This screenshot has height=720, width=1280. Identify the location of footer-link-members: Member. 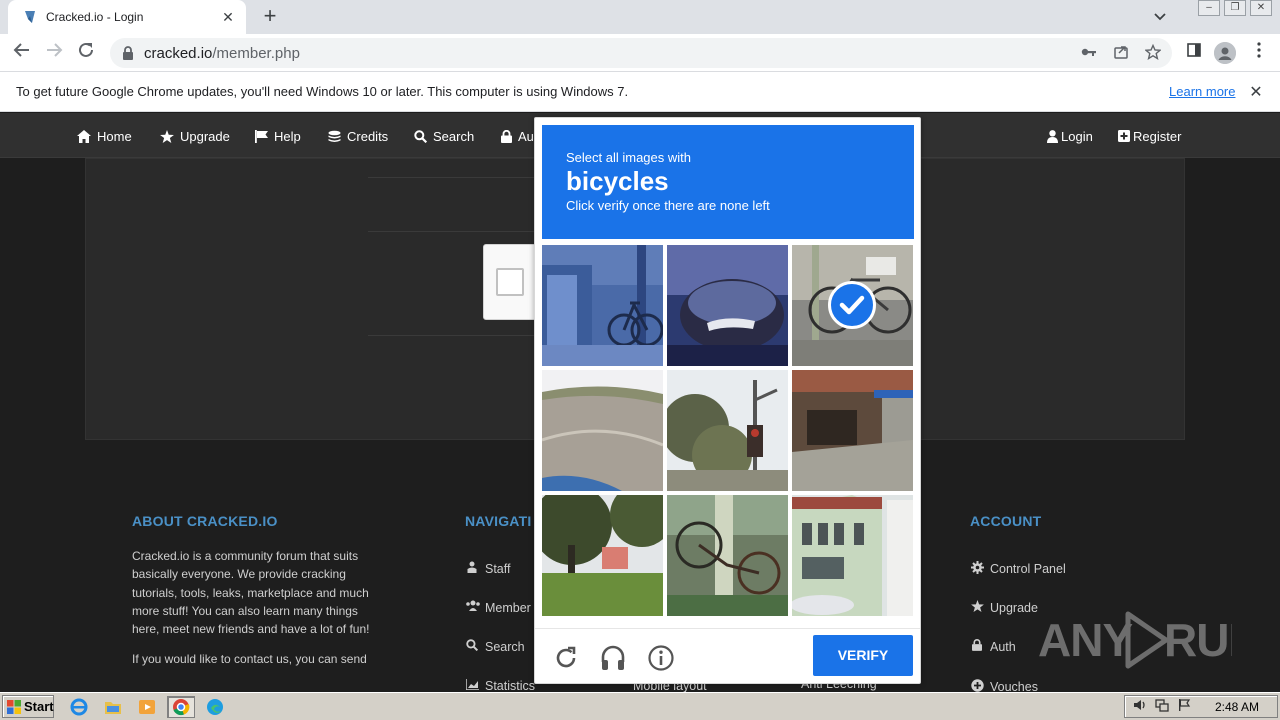
(498, 607).